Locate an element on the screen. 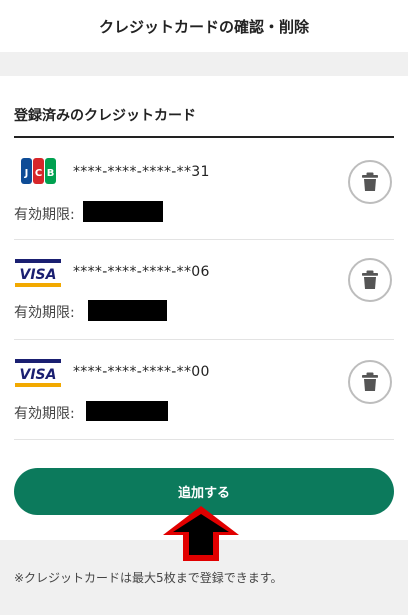 This screenshot has width=408, height=615. section-title: 登録済みのクレジットカード is located at coordinates (105, 116).